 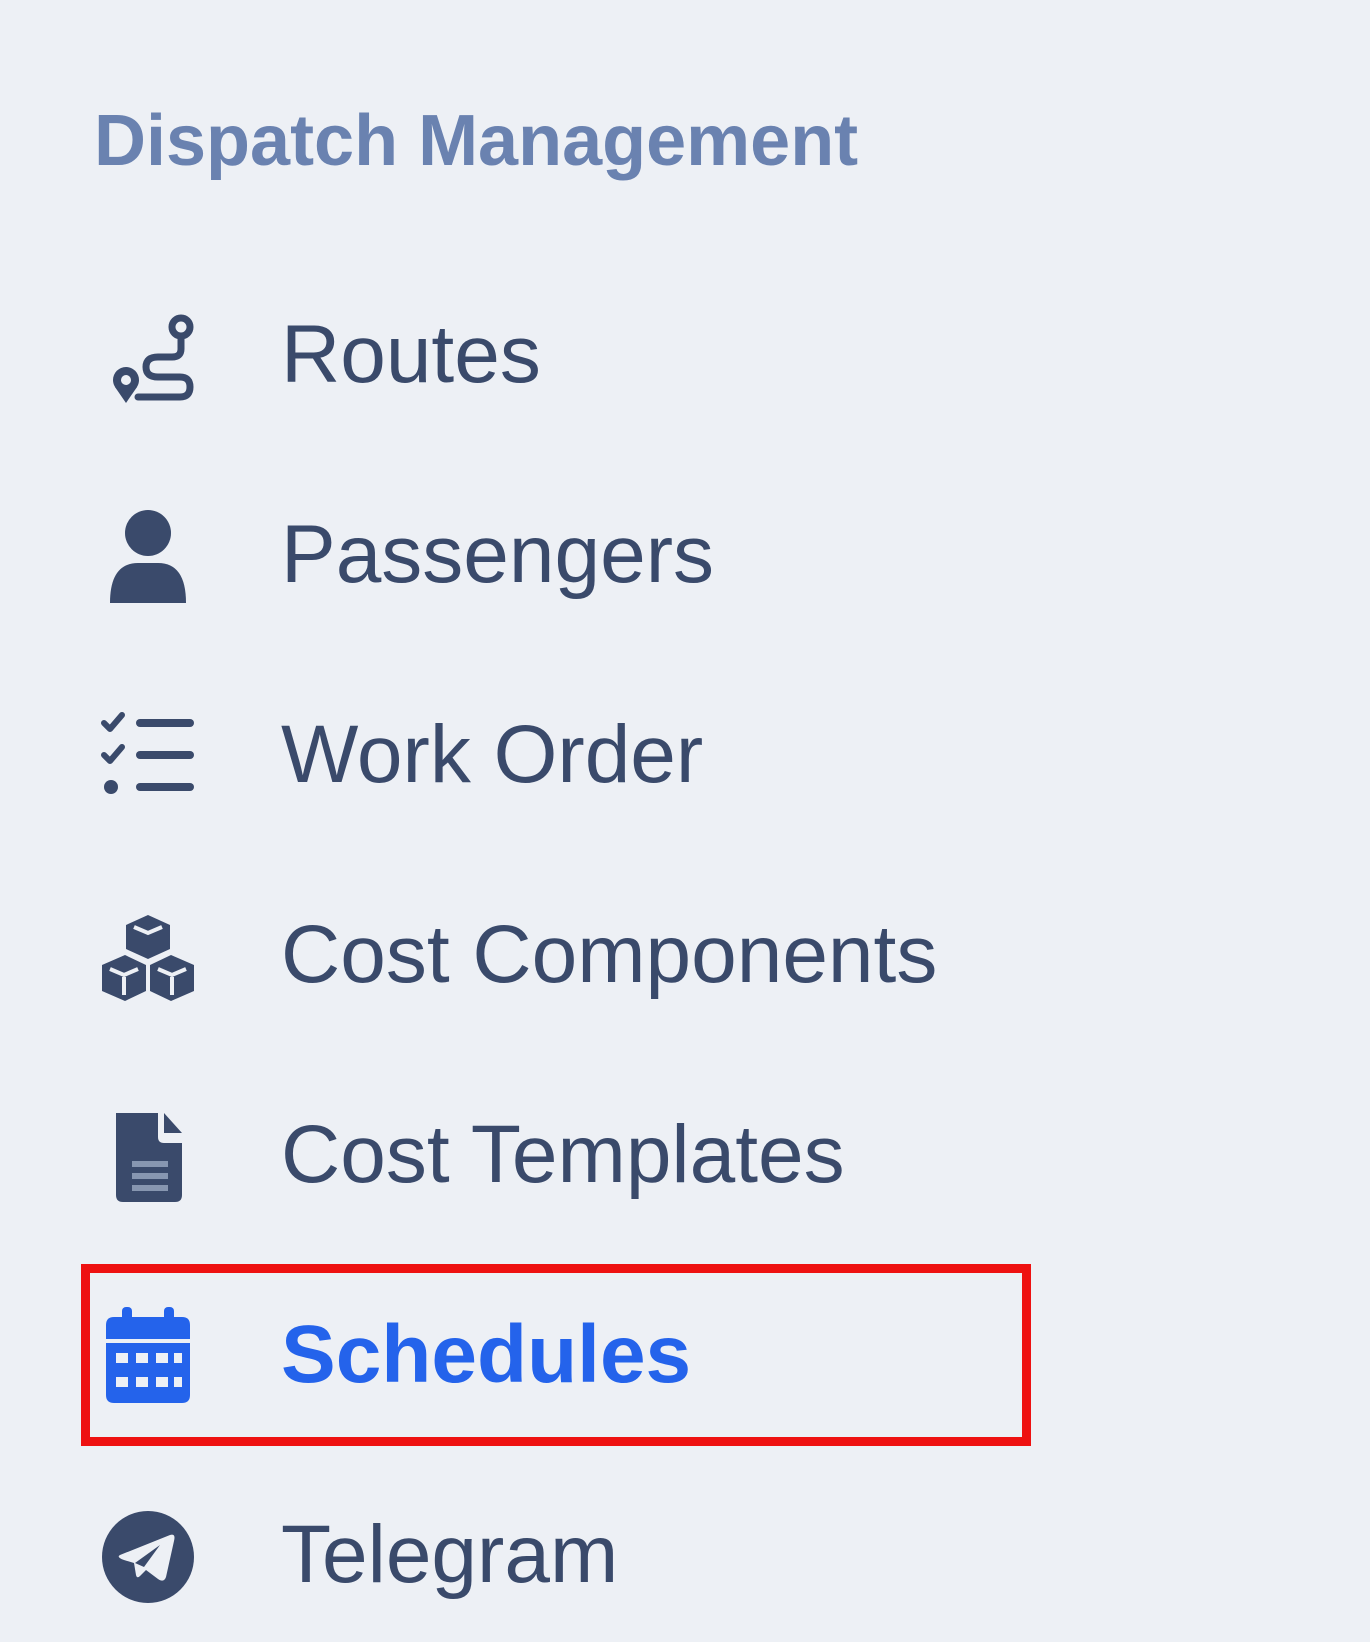 What do you see at coordinates (148, 1155) in the screenshot?
I see `file-lines-icon` at bounding box center [148, 1155].